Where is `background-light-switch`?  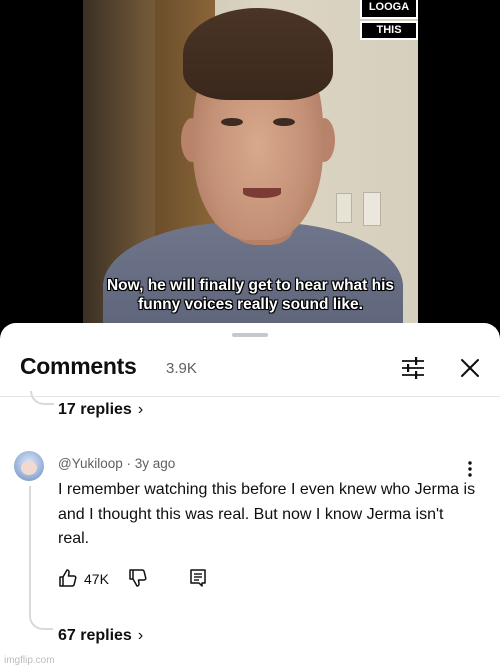
background-light-switch is located at coordinates (344, 208).